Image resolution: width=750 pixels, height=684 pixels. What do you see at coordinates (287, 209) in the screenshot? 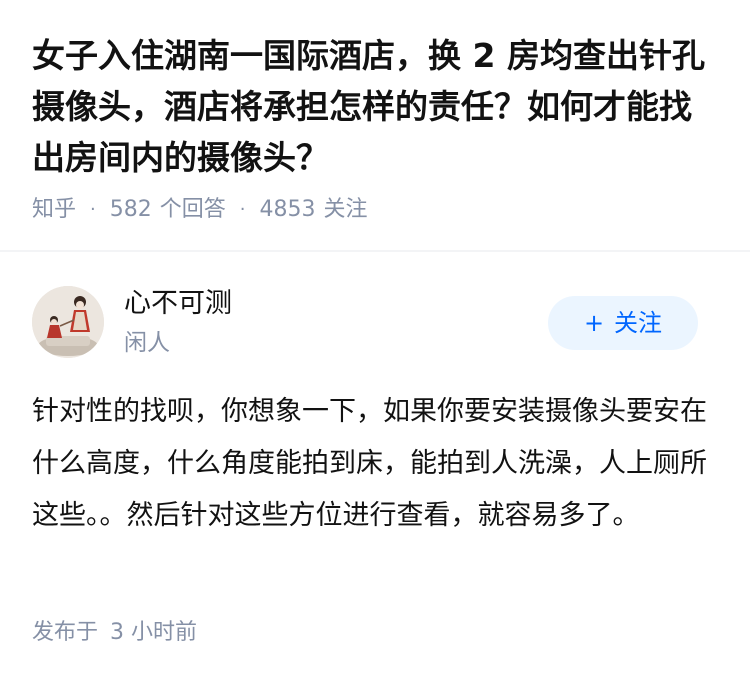
I see `follower-count: 4853` at bounding box center [287, 209].